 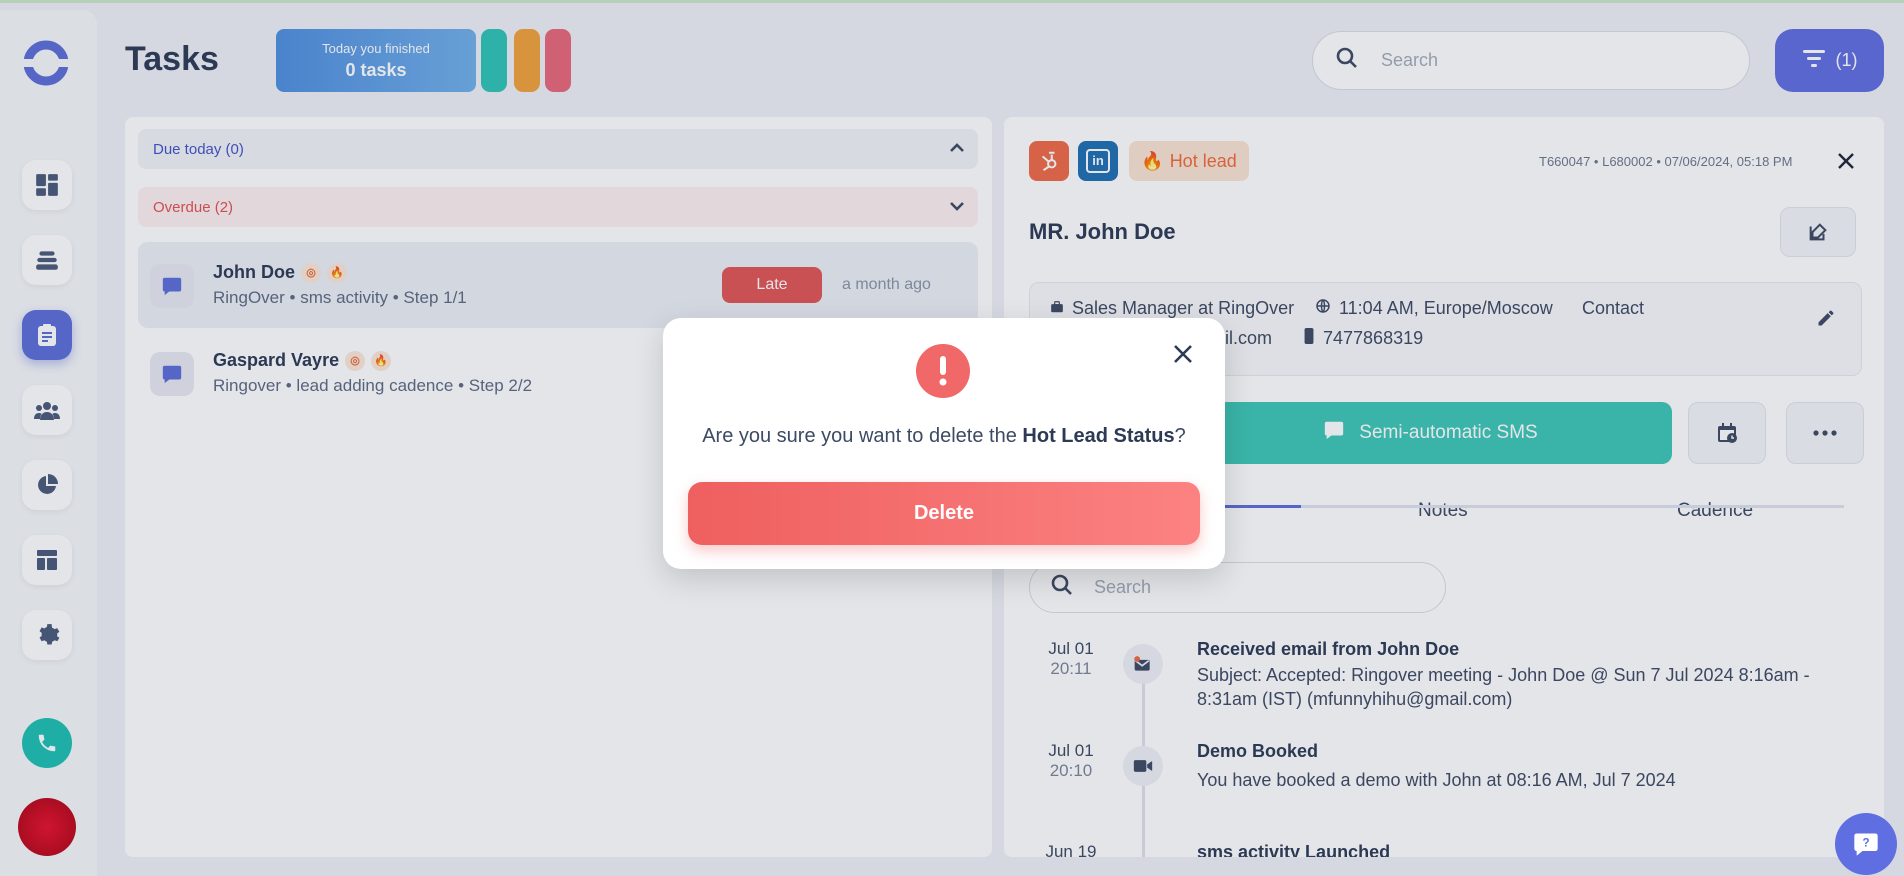 What do you see at coordinates (944, 513) in the screenshot?
I see `delete-button: Delete` at bounding box center [944, 513].